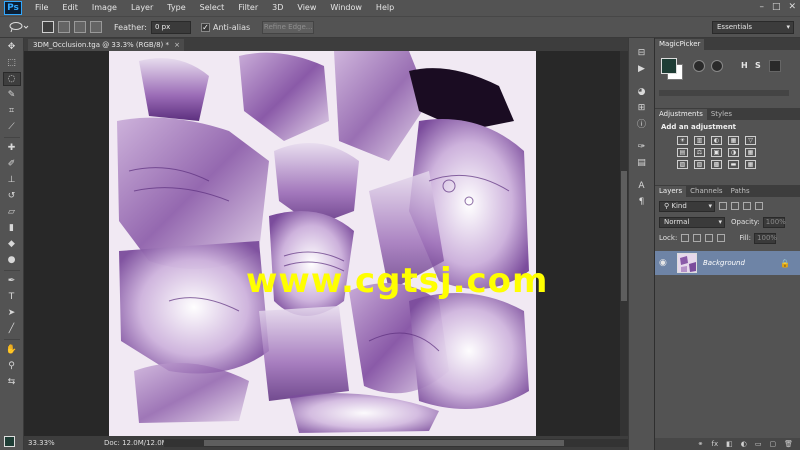 The width and height of the screenshot is (800, 450). I want to click on lock-pixels-icon, so click(697, 238).